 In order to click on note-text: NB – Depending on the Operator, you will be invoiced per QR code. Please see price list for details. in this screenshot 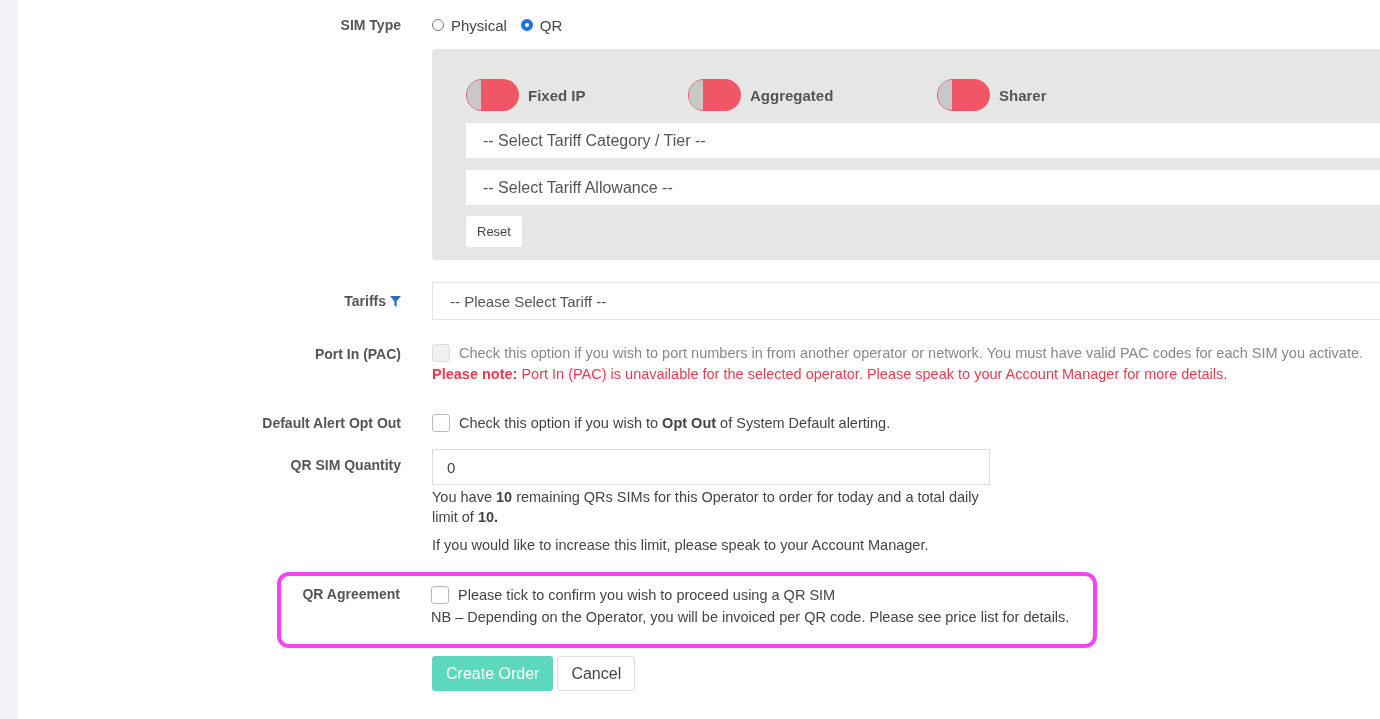, I will do `click(751, 617)`.